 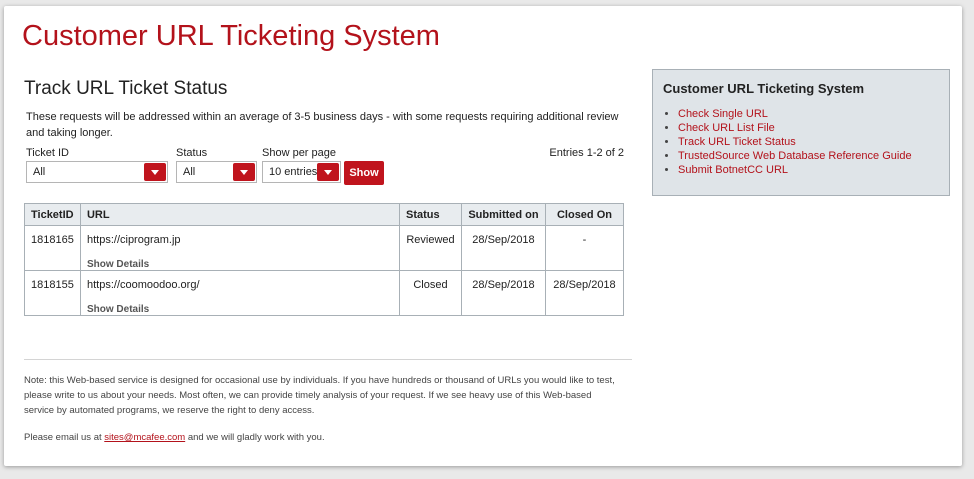 I want to click on closed-cell: 28/Sep/2018, so click(x=584, y=293).